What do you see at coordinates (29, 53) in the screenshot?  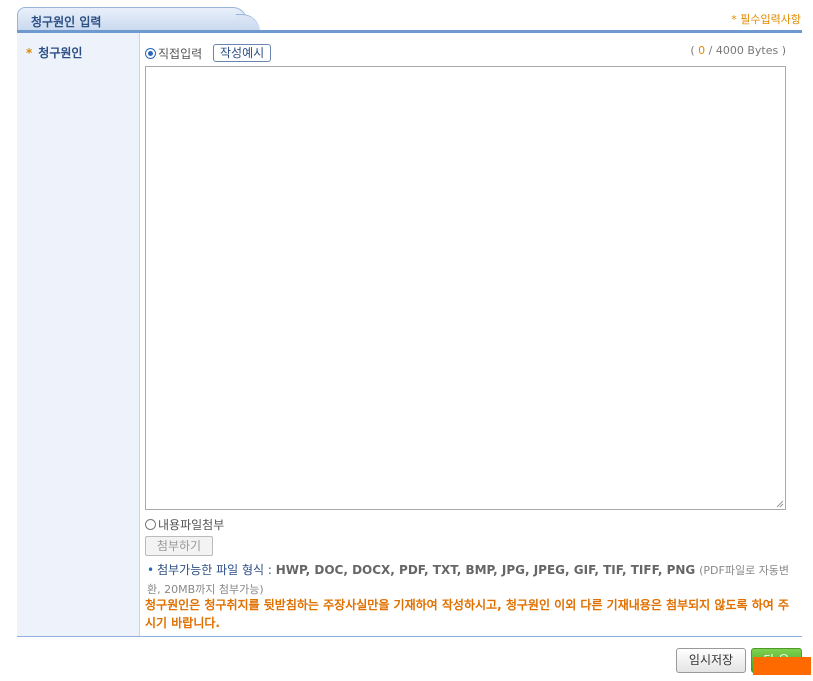 I see `required-star: *` at bounding box center [29, 53].